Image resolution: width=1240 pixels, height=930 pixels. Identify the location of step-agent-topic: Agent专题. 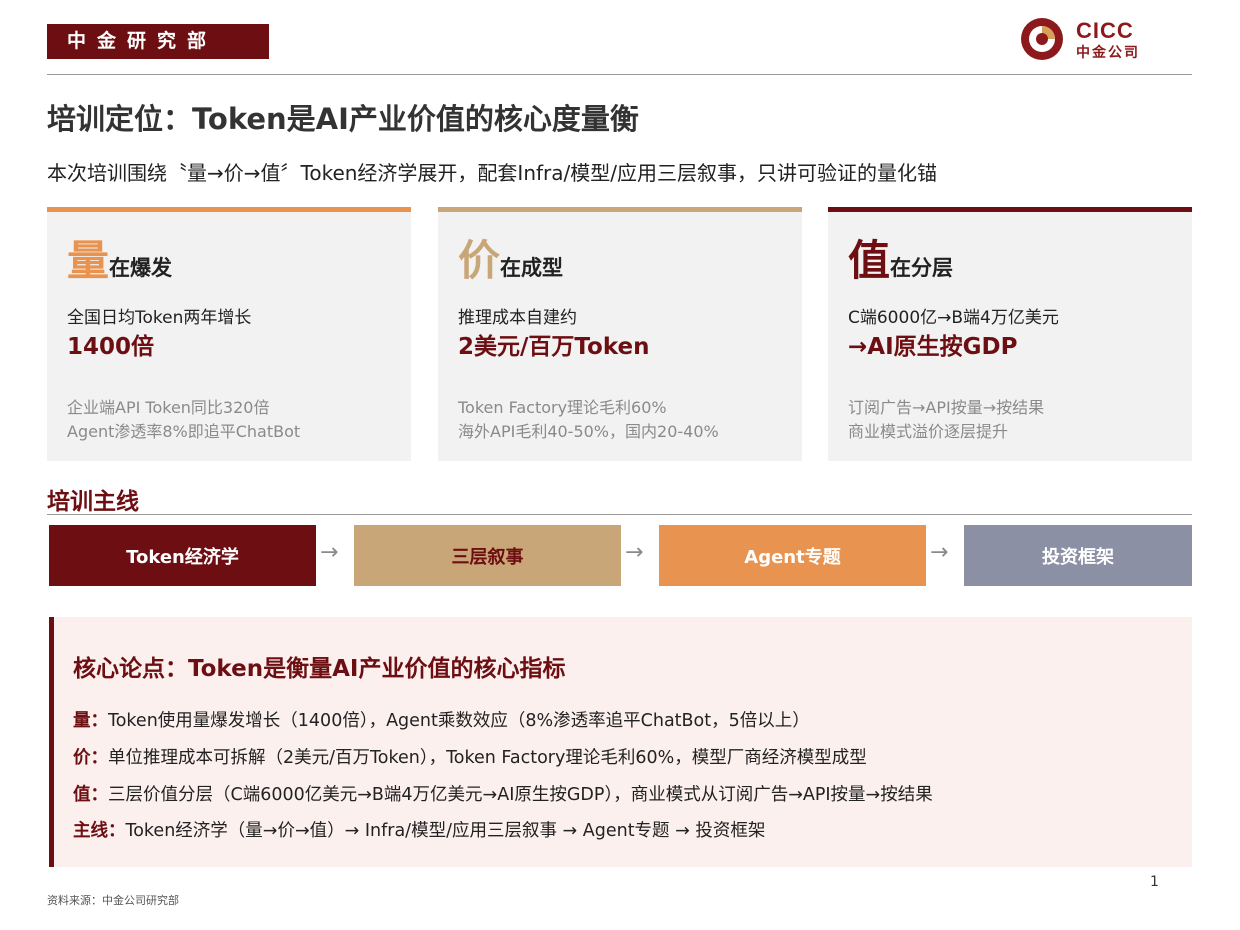
(792, 555).